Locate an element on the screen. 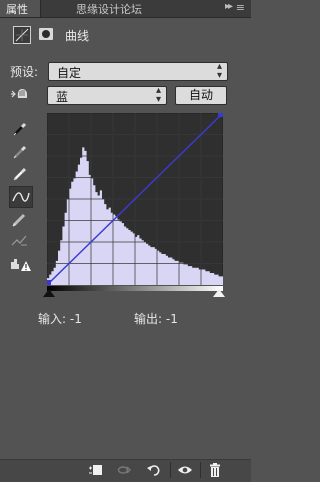 Image resolution: width=320 pixels, height=482 pixels. toggle-visibility-eye-icon is located at coordinates (185, 470).